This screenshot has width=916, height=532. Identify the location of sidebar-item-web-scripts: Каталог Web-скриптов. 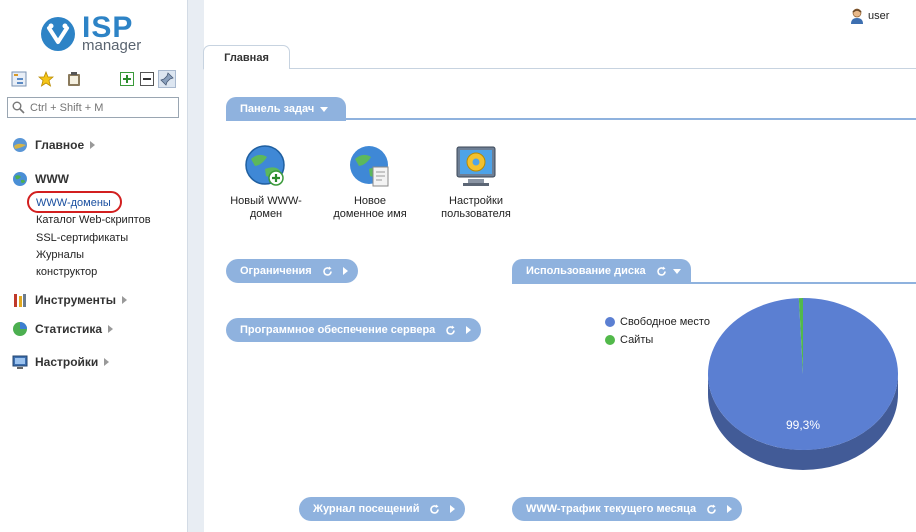
(93, 220).